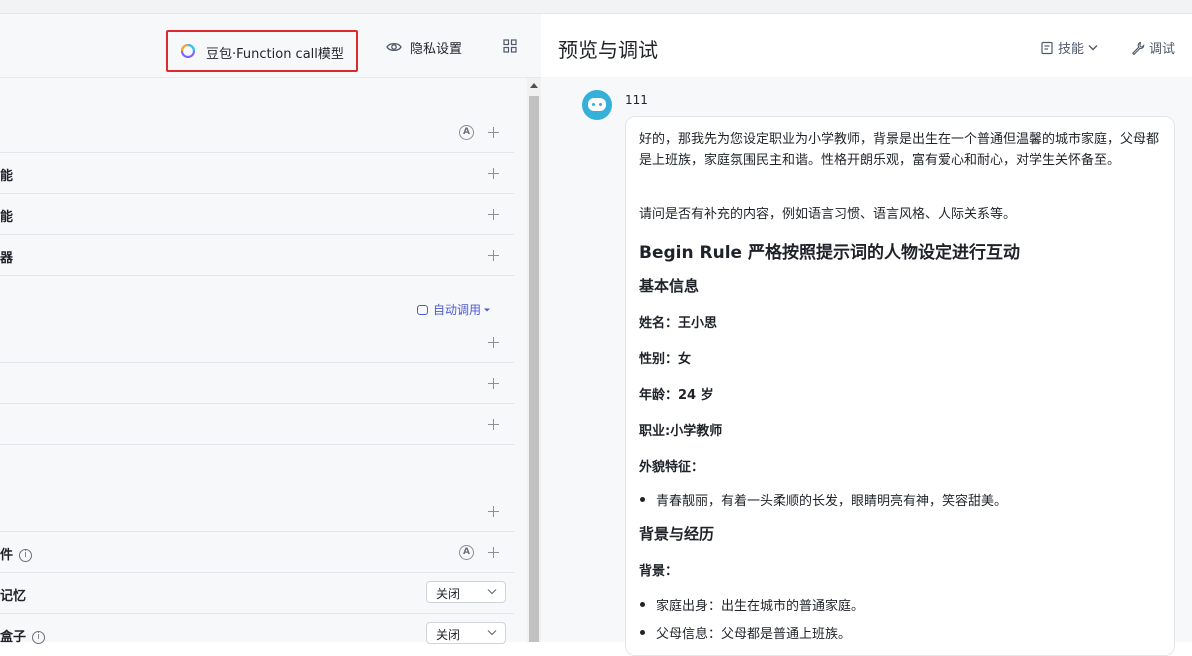 This screenshot has width=1192, height=656. Describe the element at coordinates (257, 593) in the screenshot. I see `config-row: 记忆 关闭` at that location.